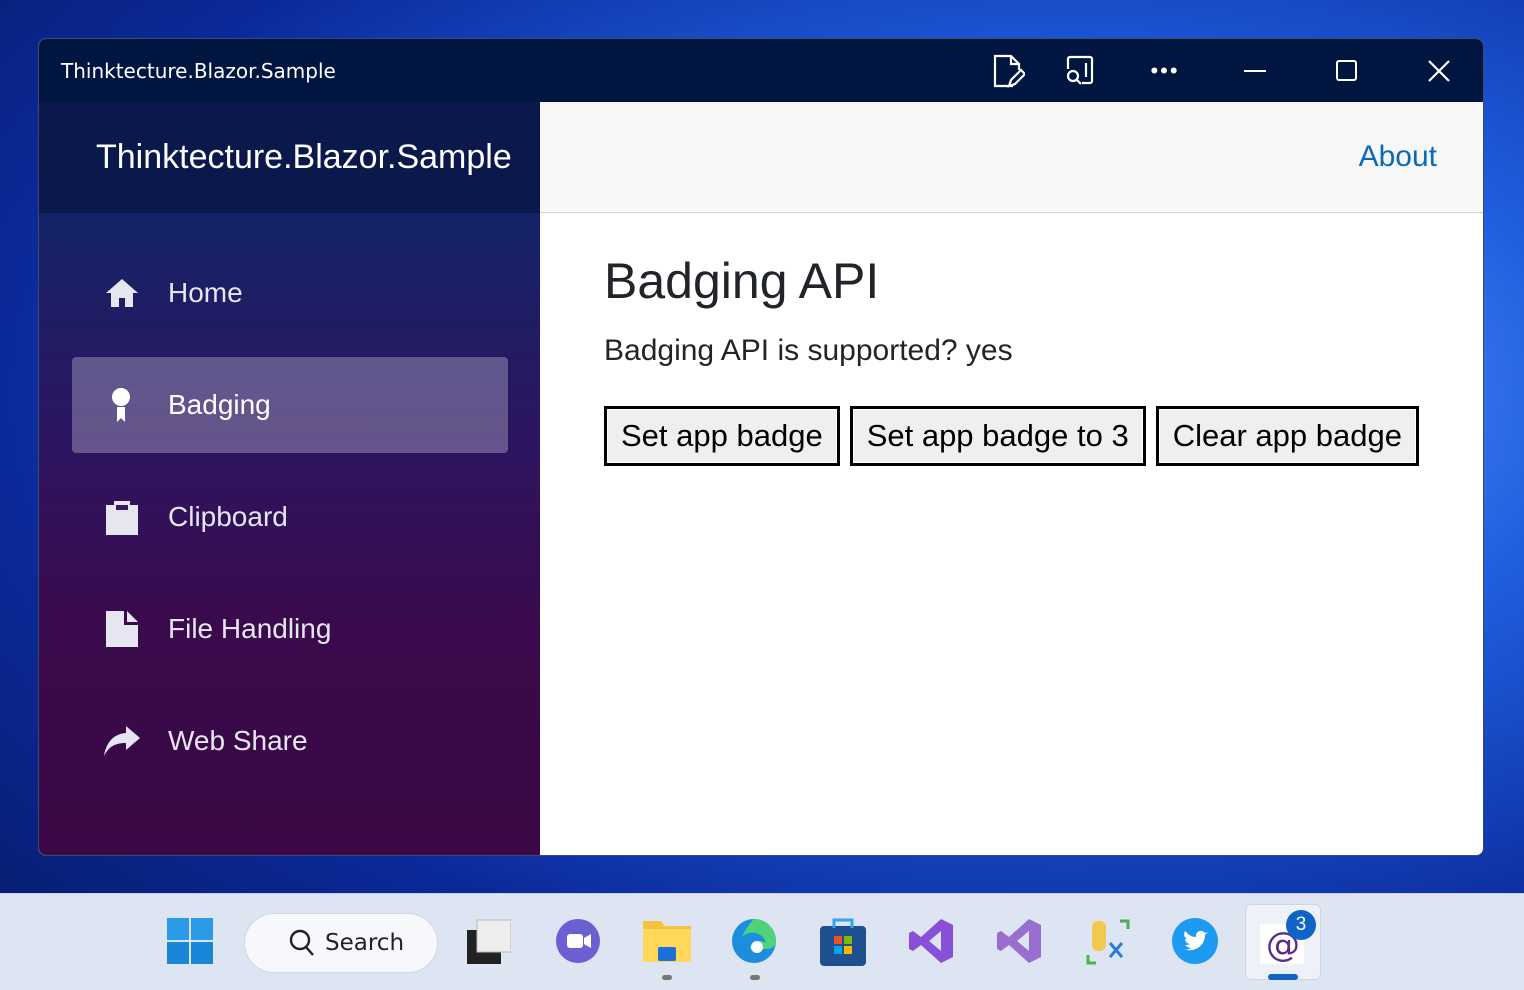 The width and height of the screenshot is (1524, 990). What do you see at coordinates (1080, 71) in the screenshot?
I see `app-search-icon` at bounding box center [1080, 71].